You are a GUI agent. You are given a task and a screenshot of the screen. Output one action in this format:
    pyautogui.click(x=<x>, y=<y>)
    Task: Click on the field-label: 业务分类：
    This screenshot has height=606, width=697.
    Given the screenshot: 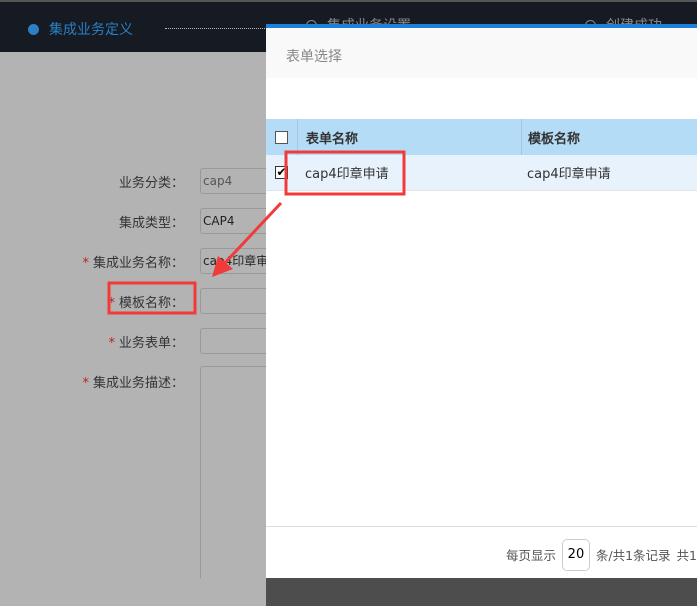 What is the action you would take?
    pyautogui.click(x=151, y=183)
    